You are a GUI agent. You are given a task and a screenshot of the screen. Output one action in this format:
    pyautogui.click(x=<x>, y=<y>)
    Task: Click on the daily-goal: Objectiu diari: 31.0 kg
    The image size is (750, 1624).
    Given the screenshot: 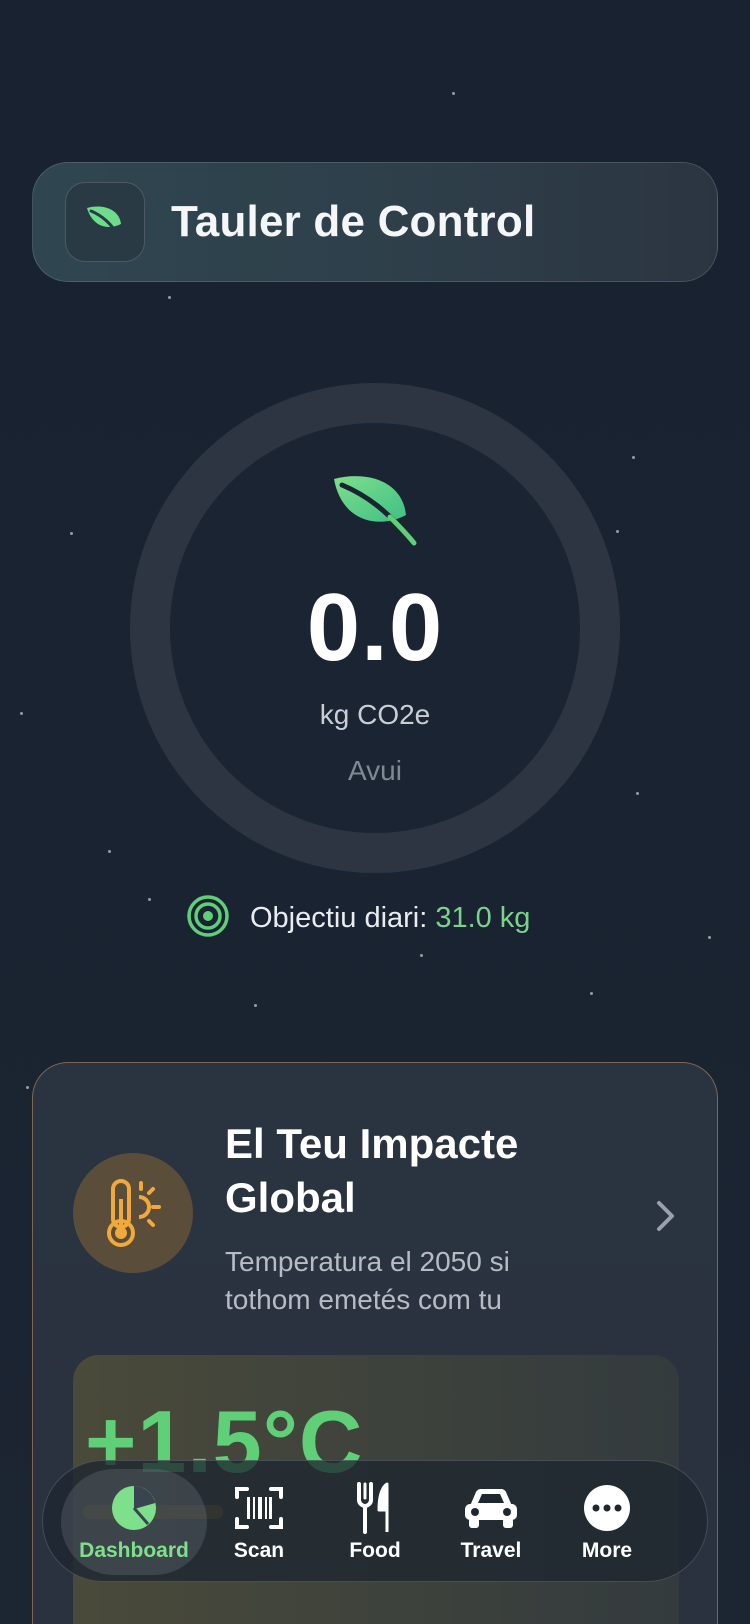 What is the action you would take?
    pyautogui.click(x=358, y=918)
    